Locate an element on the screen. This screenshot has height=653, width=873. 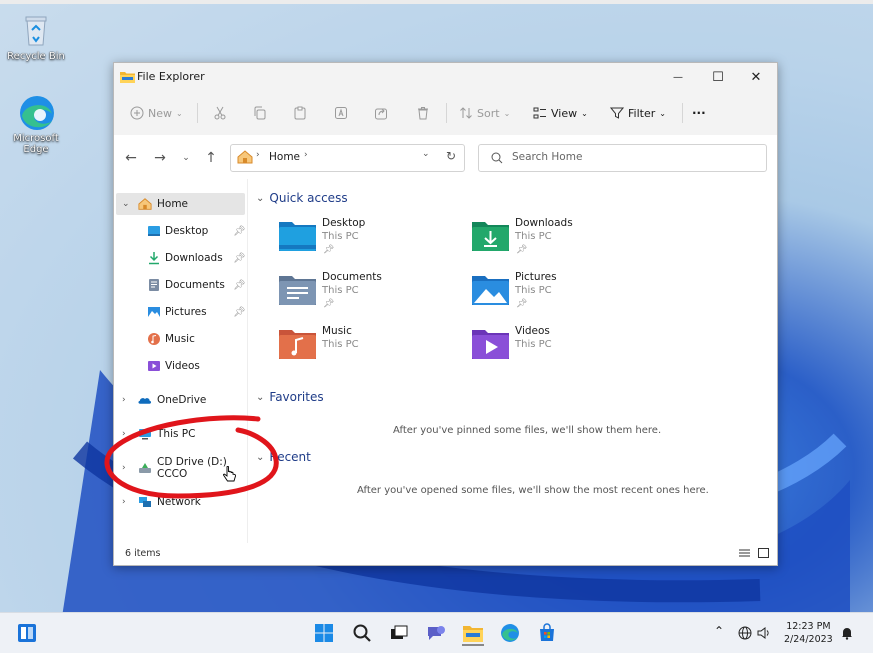
folder-icon is located at coordinates (127, 76).